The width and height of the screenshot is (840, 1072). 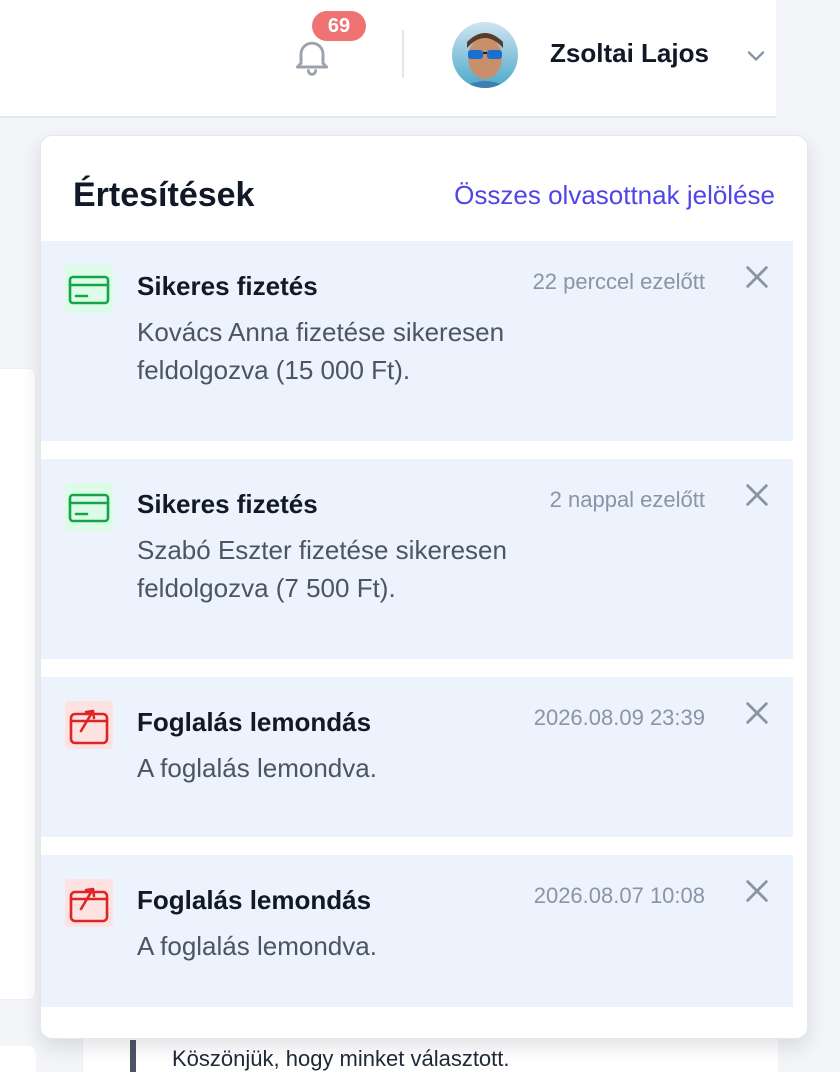 What do you see at coordinates (341, 1058) in the screenshot?
I see `background-quote-text: Köszönjük, hogy minket választott.` at bounding box center [341, 1058].